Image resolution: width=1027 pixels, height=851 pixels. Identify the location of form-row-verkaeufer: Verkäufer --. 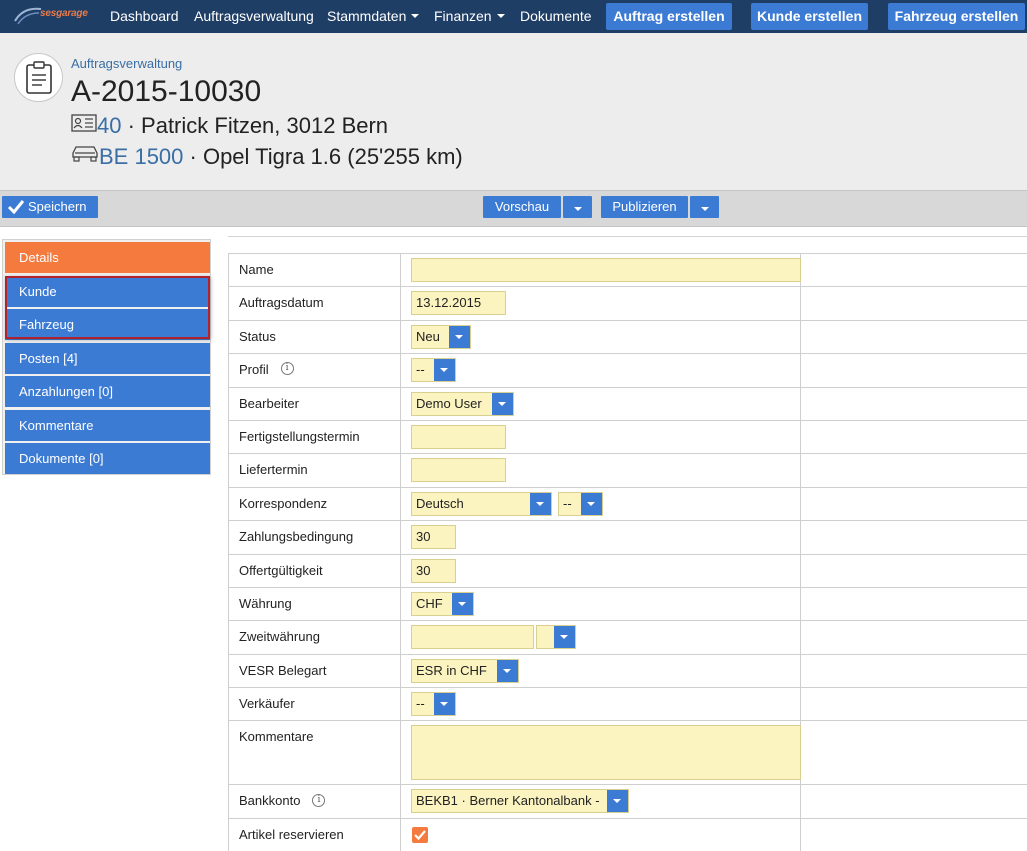
(627, 704).